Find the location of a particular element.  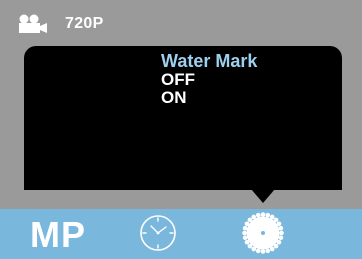

clock-icon is located at coordinates (158, 233).